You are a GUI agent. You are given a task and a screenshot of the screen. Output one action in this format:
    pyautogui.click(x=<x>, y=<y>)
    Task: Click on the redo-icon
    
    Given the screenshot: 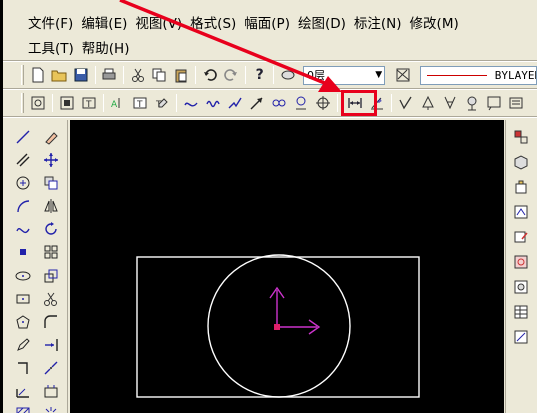 What is the action you would take?
    pyautogui.click(x=231, y=75)
    